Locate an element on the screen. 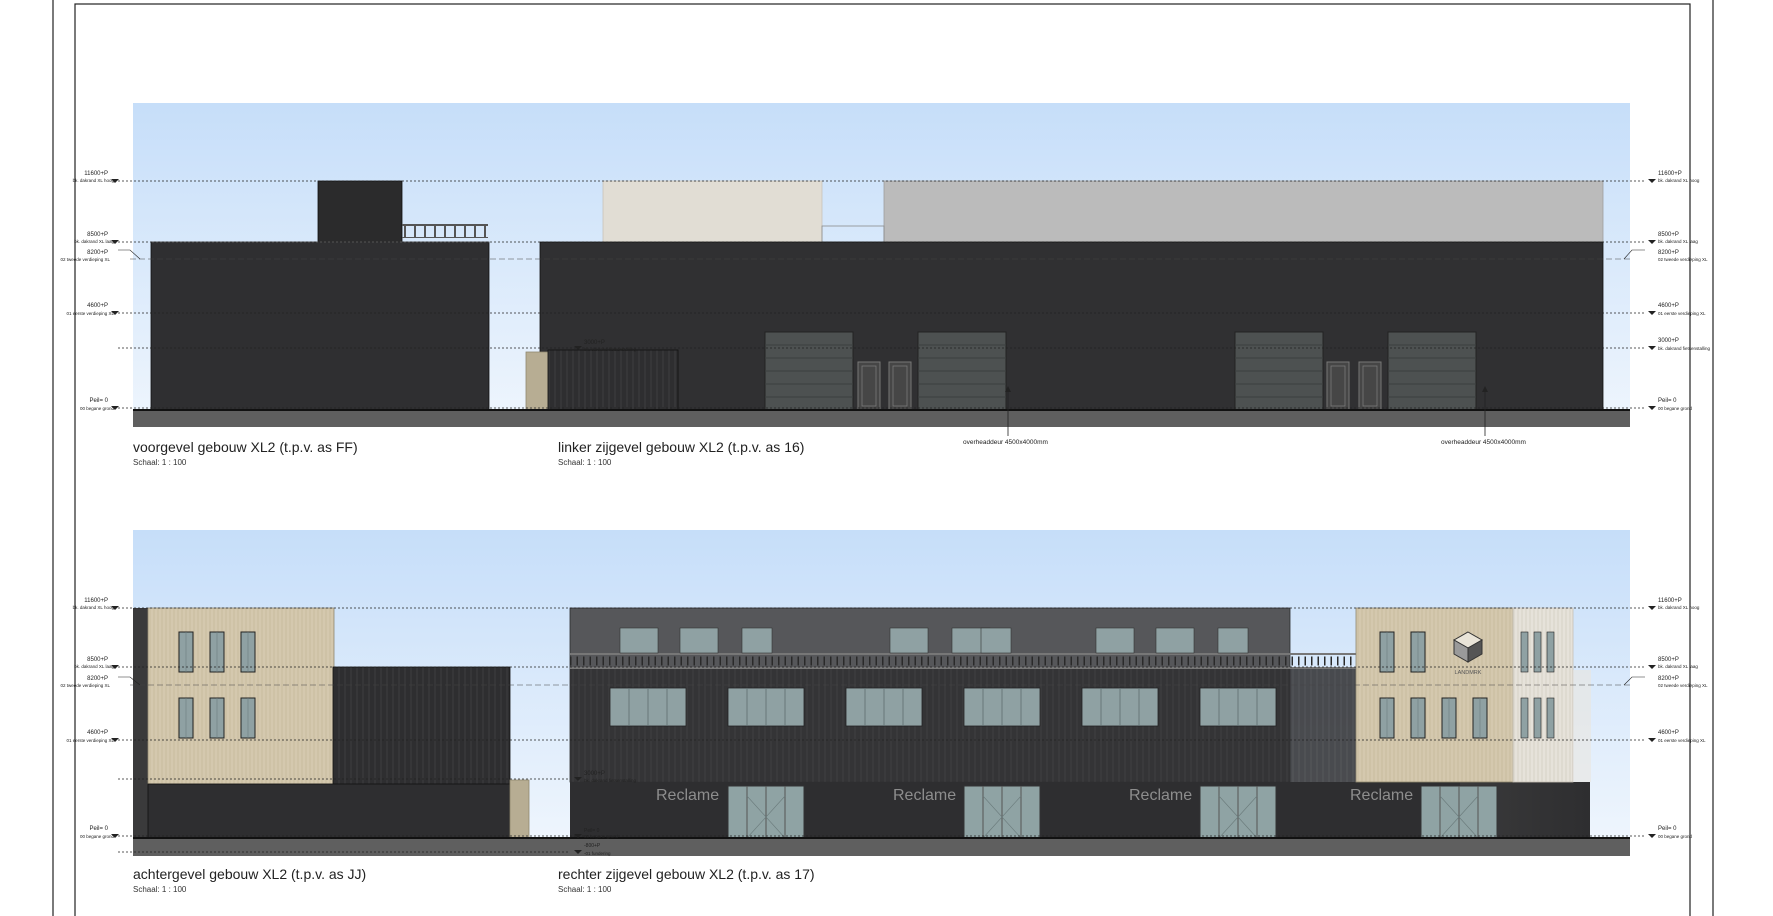 The width and height of the screenshot is (1773, 916). right-side-facade-volume: Reclame Reclame Reclame Reclame LANDMRK is located at coordinates (1080, 723).